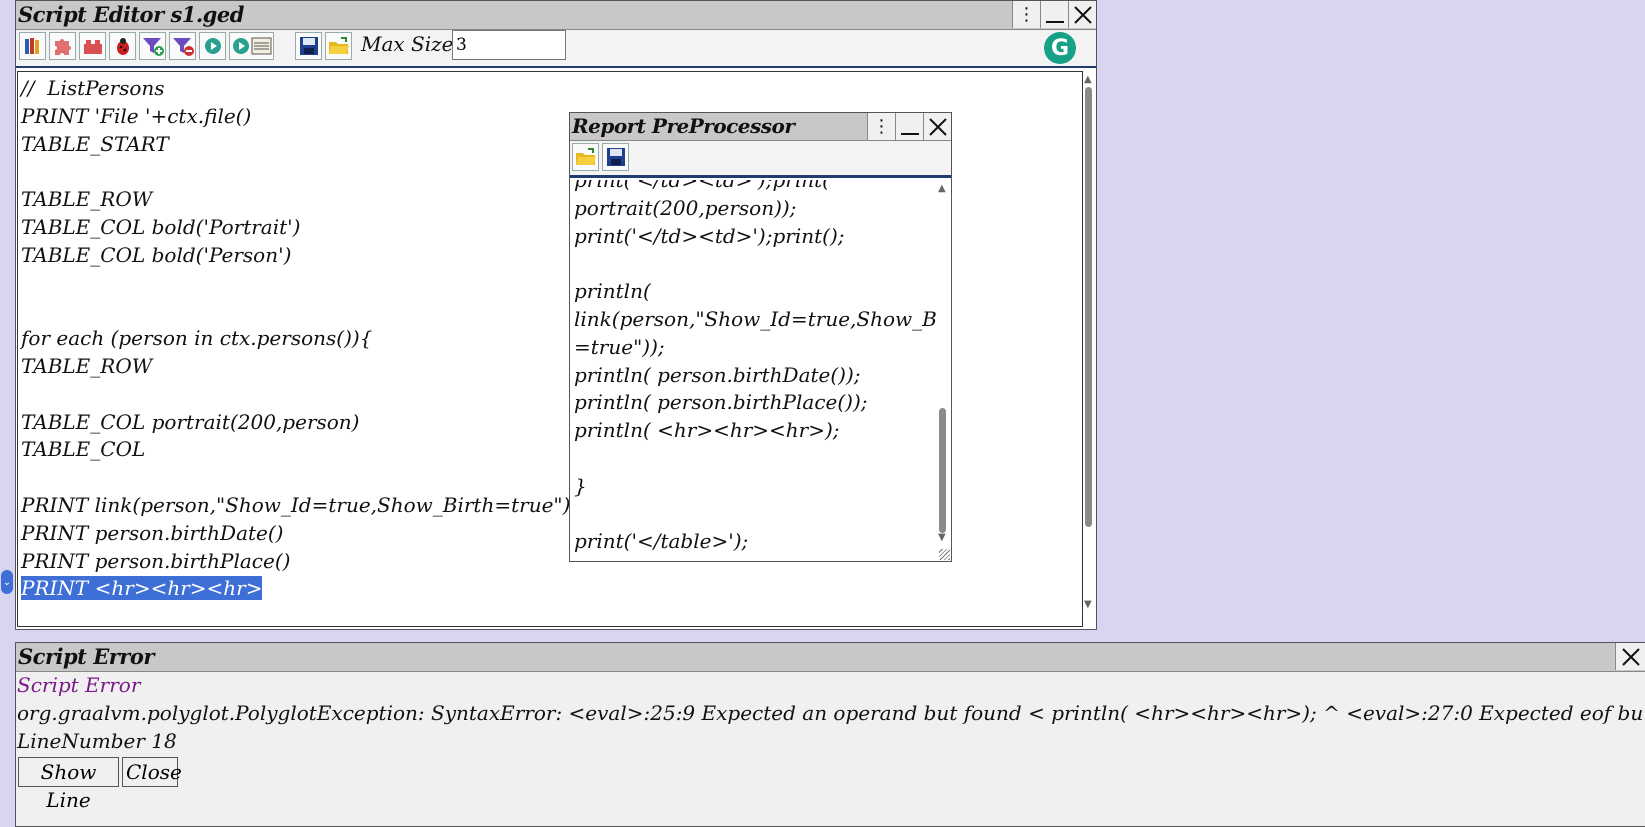 This screenshot has width=1645, height=827. I want to click on code-line: println(, so click(755, 292).